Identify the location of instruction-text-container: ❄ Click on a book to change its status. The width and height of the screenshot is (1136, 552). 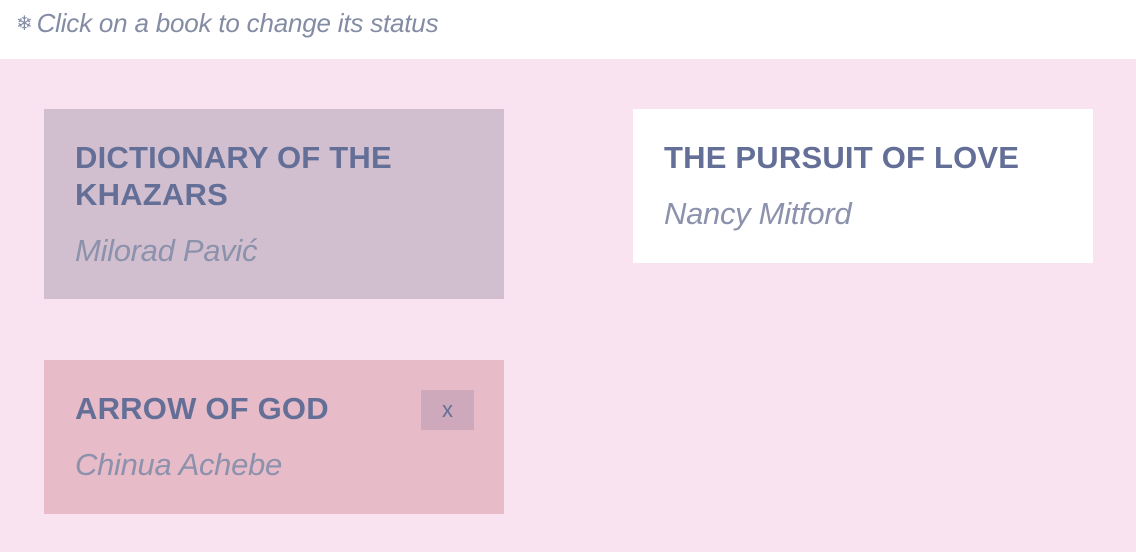
(227, 23).